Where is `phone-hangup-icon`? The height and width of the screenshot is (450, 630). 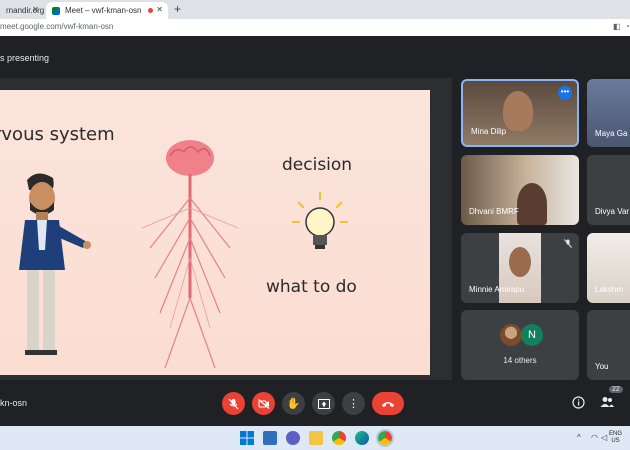 phone-hangup-icon is located at coordinates (388, 404).